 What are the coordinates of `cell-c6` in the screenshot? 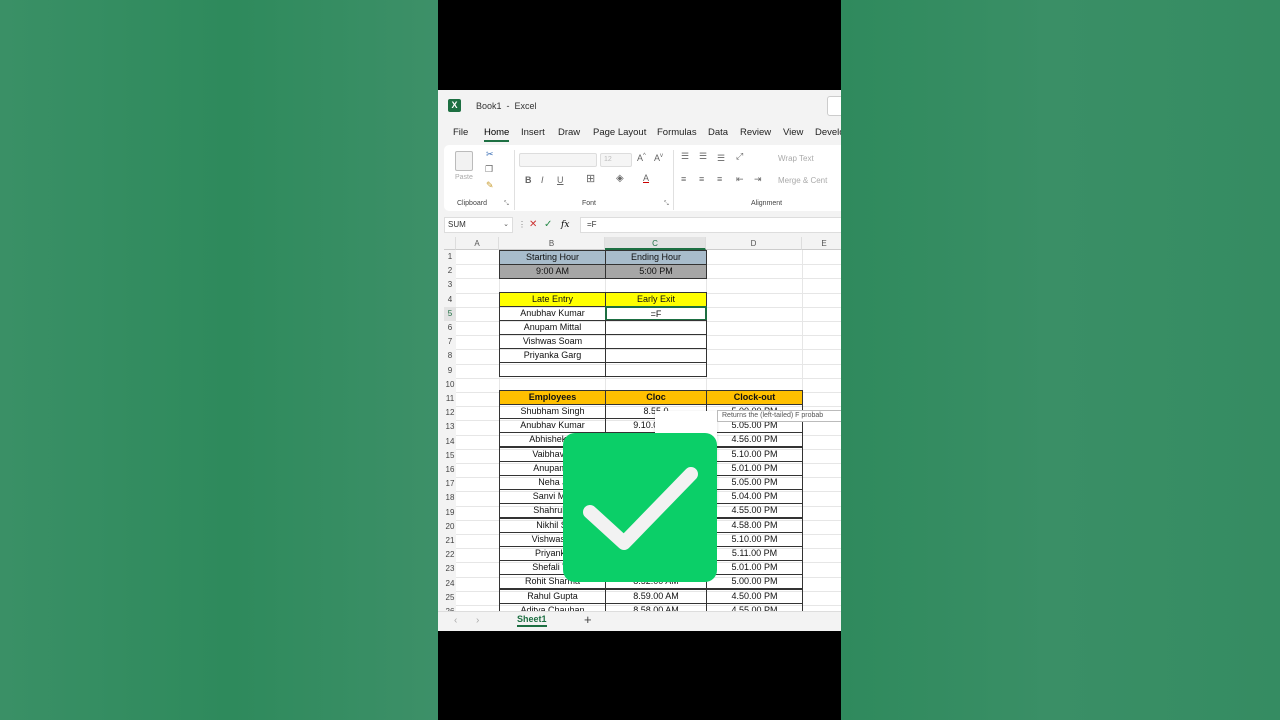 It's located at (656, 327).